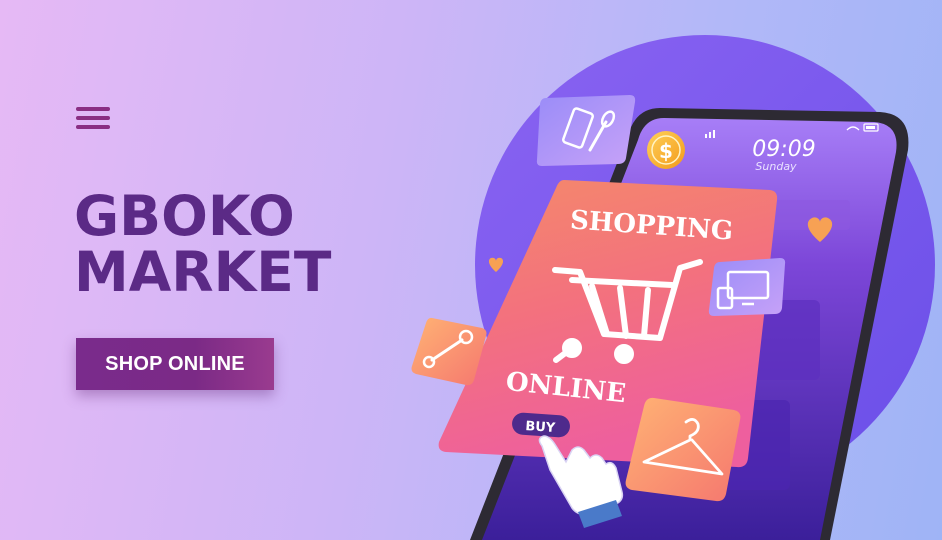 Image resolution: width=942 pixels, height=540 pixels. I want to click on buy-button: BUY, so click(540, 425).